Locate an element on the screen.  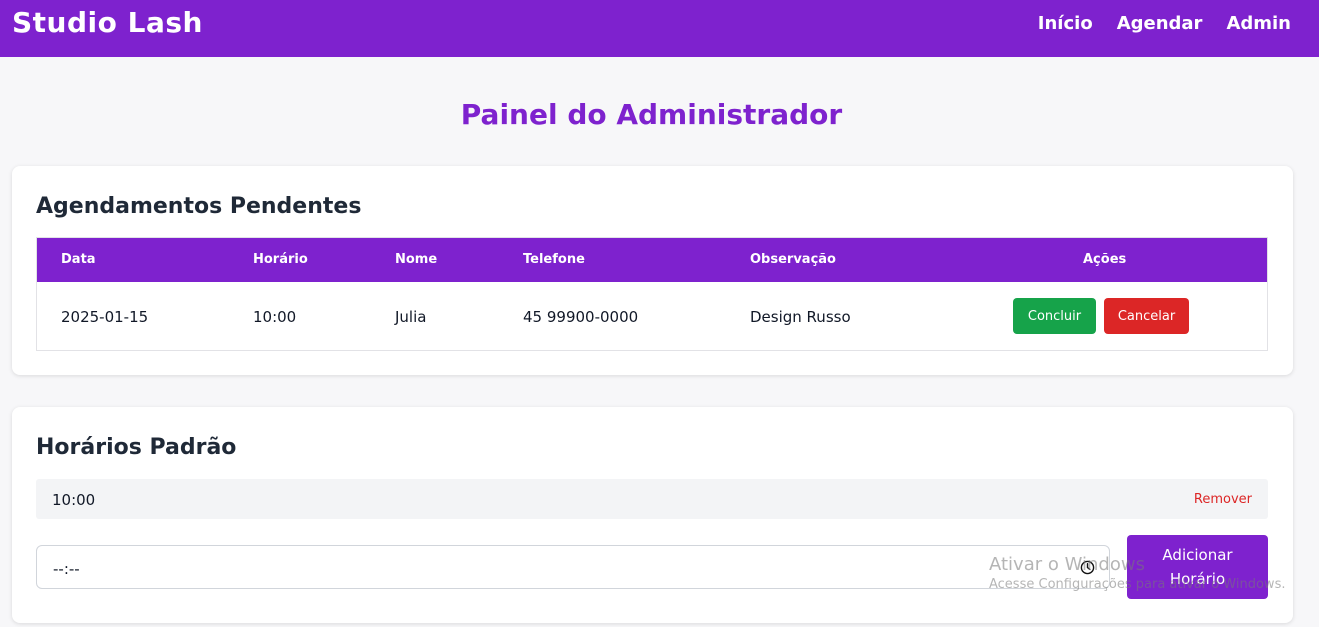
conclude-button: Concluir is located at coordinates (1054, 316).